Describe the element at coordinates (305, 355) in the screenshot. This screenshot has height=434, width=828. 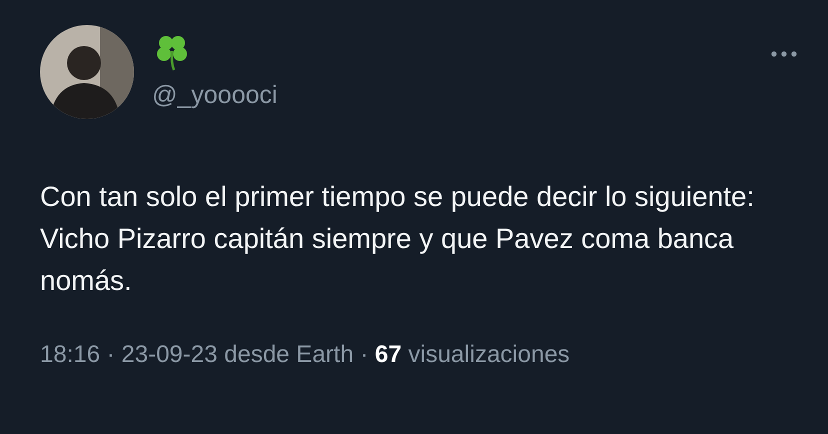
I see `tweet-meta: 18:16 · 23-09-23 desde Earth · 67 visualizaciones` at that location.